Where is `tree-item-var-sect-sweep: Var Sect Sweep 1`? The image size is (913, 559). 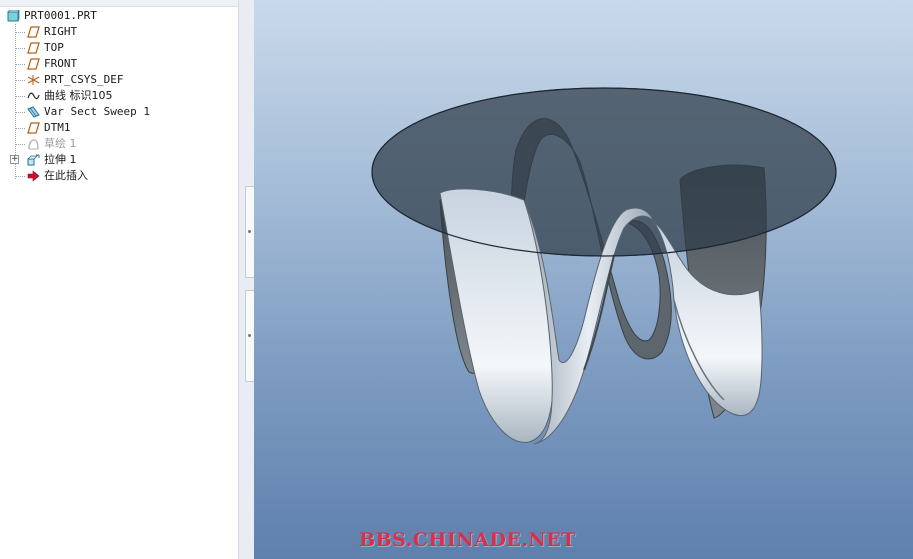
tree-item-var-sect-sweep: Var Sect Sweep 1 is located at coordinates (118, 112).